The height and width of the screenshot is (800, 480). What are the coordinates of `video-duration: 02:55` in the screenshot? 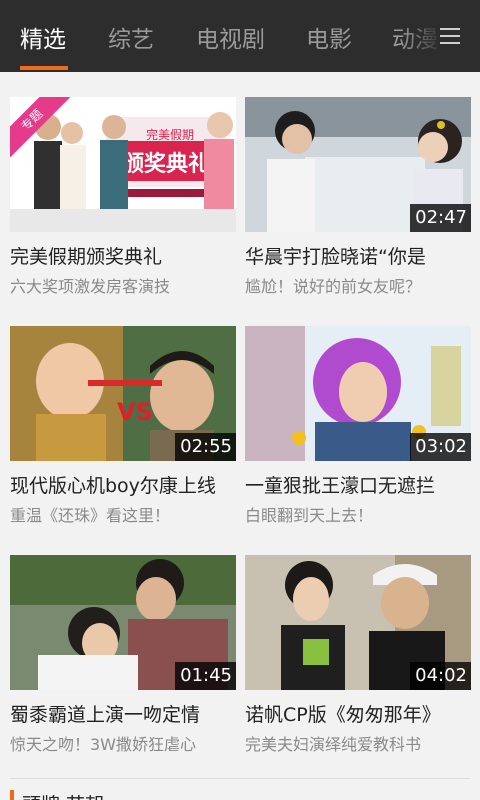 It's located at (205, 447).